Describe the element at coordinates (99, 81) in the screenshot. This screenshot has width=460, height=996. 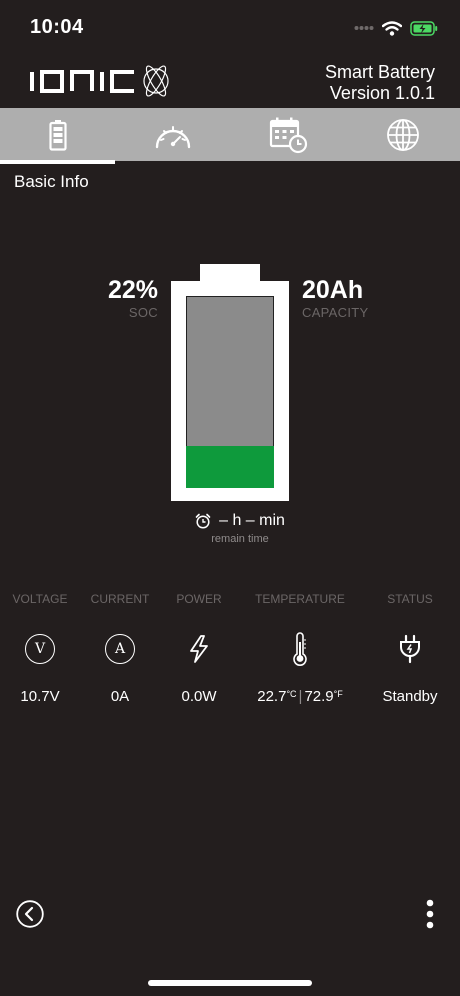
I see `ionic-logo-icon` at that location.